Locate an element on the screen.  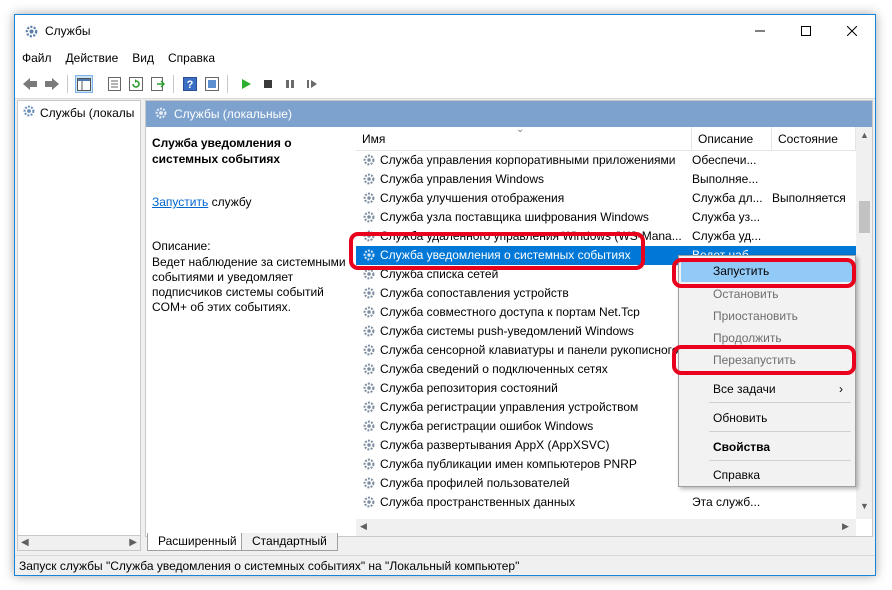
close-button is located at coordinates (852, 31).